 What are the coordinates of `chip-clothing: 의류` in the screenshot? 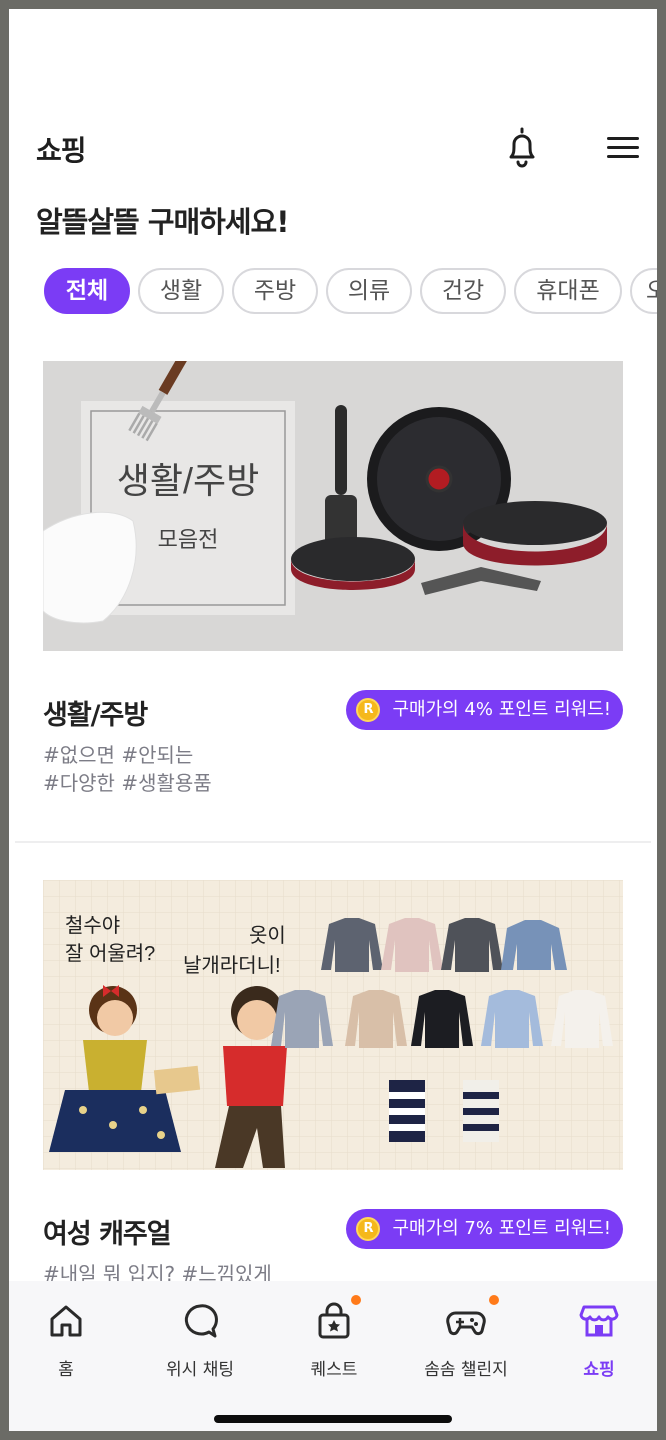 It's located at (369, 291).